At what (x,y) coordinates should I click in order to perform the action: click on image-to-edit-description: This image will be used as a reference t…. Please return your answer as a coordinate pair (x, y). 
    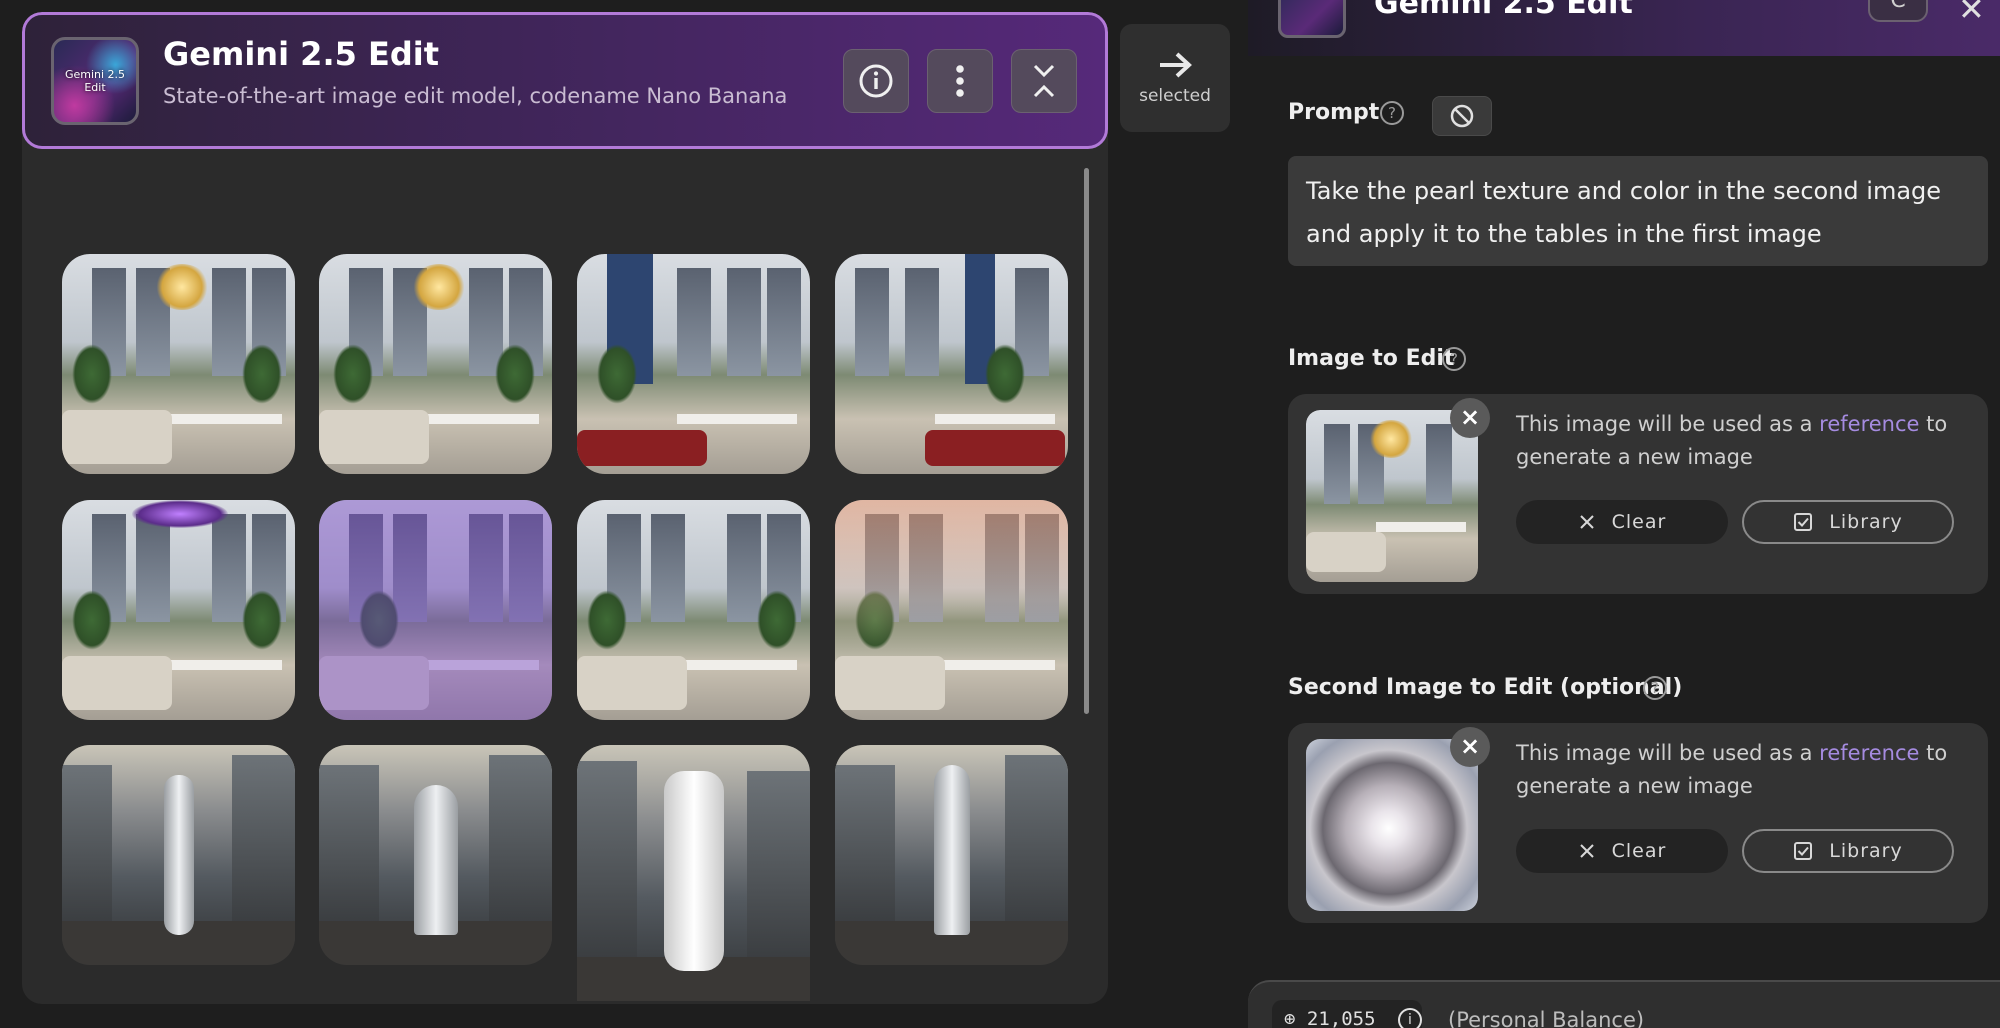
    Looking at the image, I should click on (1746, 441).